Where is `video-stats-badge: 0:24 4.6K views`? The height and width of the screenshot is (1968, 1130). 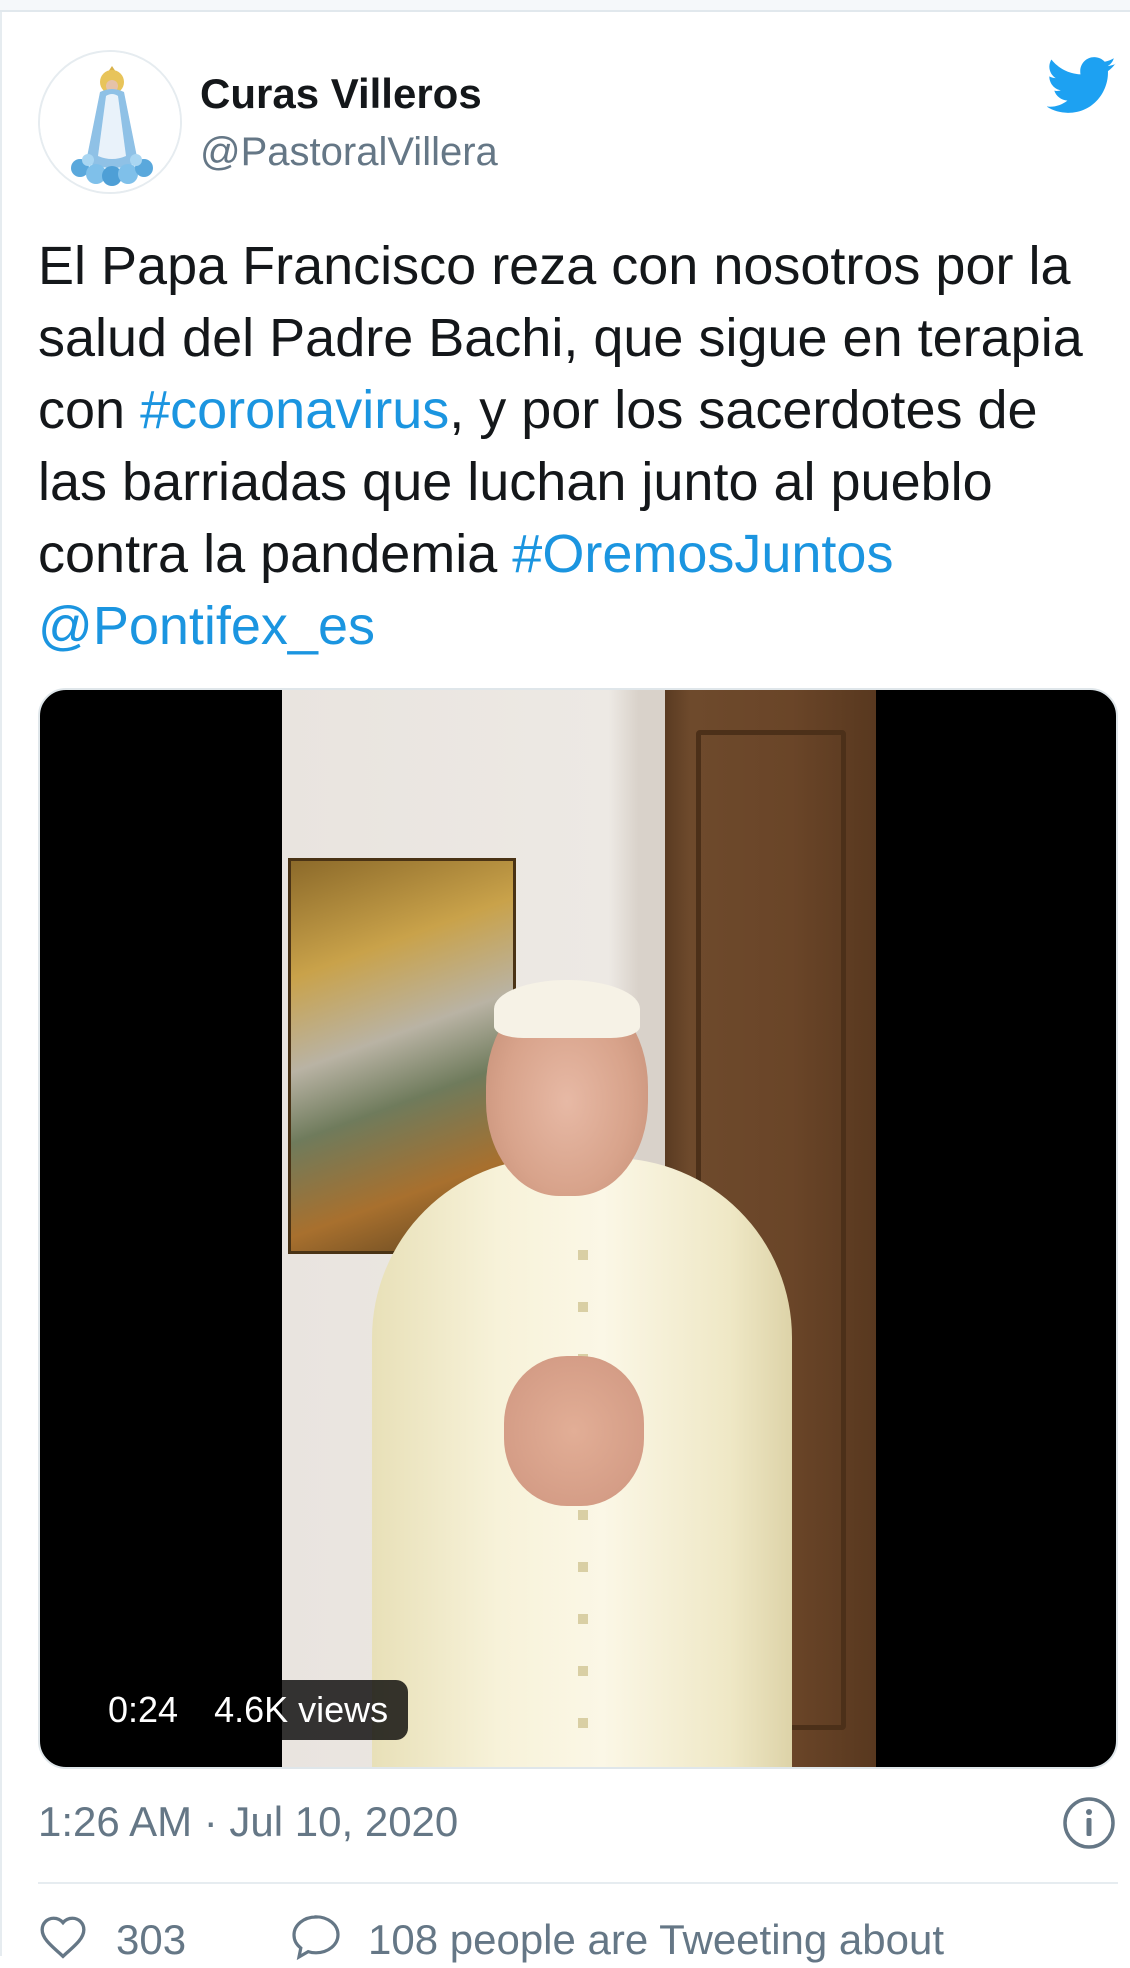
video-stats-badge: 0:24 4.6K views is located at coordinates (244, 1710).